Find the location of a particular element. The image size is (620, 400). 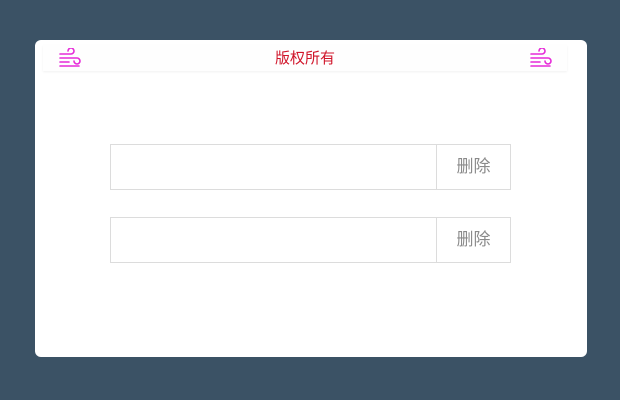

header-title: 版权所有 is located at coordinates (304, 58).